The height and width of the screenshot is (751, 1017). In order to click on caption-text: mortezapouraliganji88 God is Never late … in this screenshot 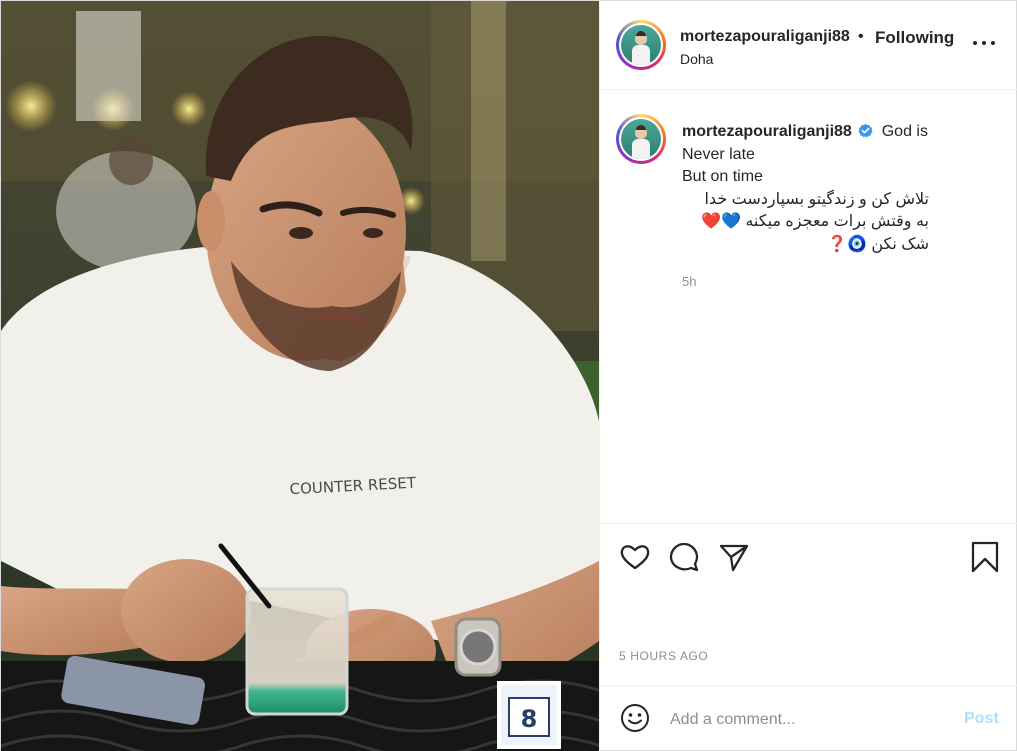, I will do `click(847, 188)`.